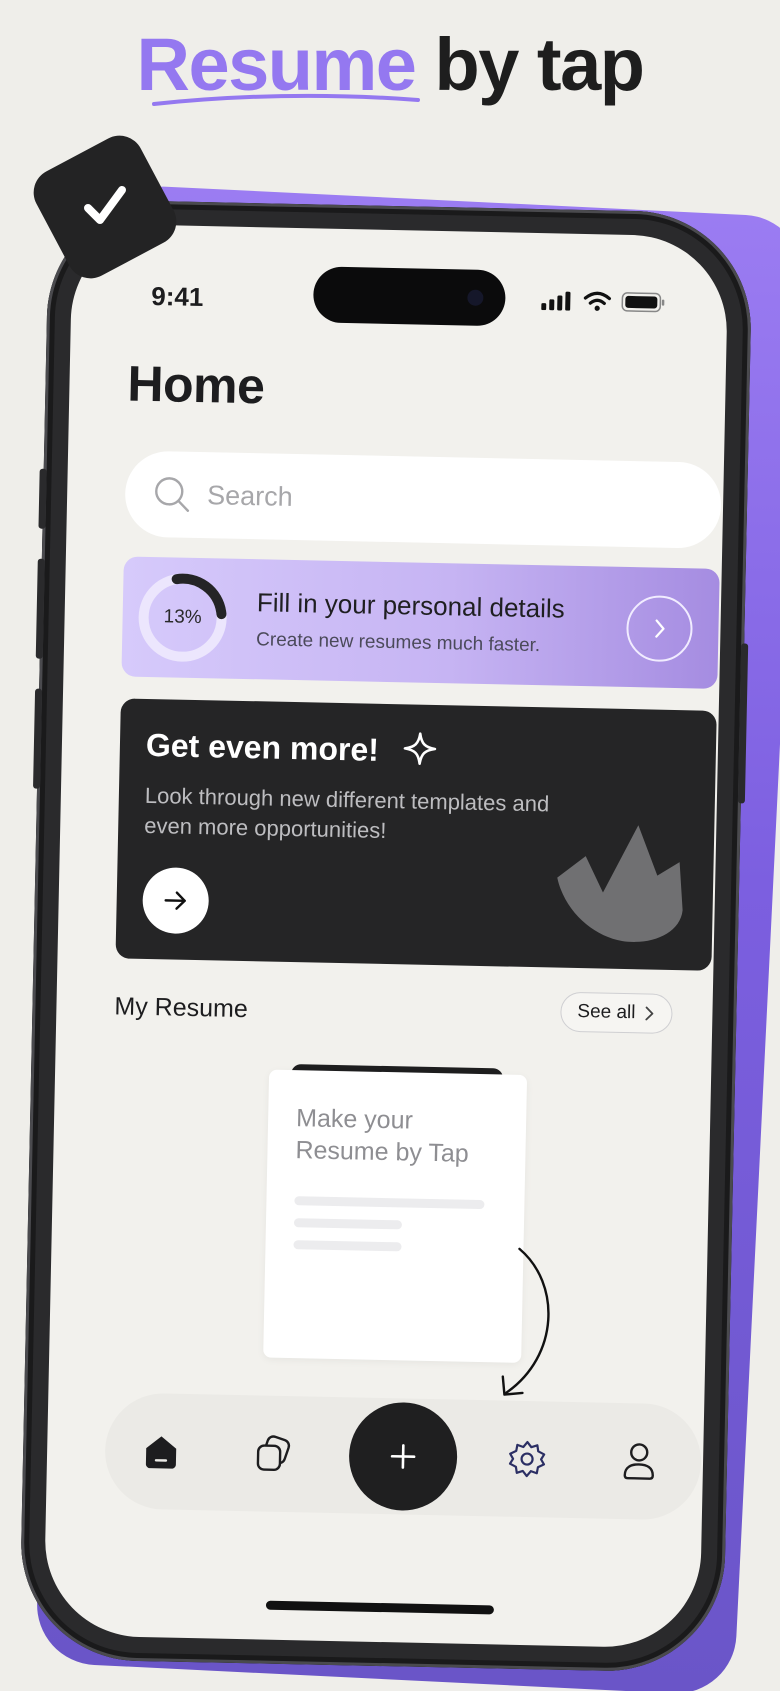 The image size is (780, 1691). Describe the element at coordinates (556, 301) in the screenshot. I see `signal-icon` at that location.